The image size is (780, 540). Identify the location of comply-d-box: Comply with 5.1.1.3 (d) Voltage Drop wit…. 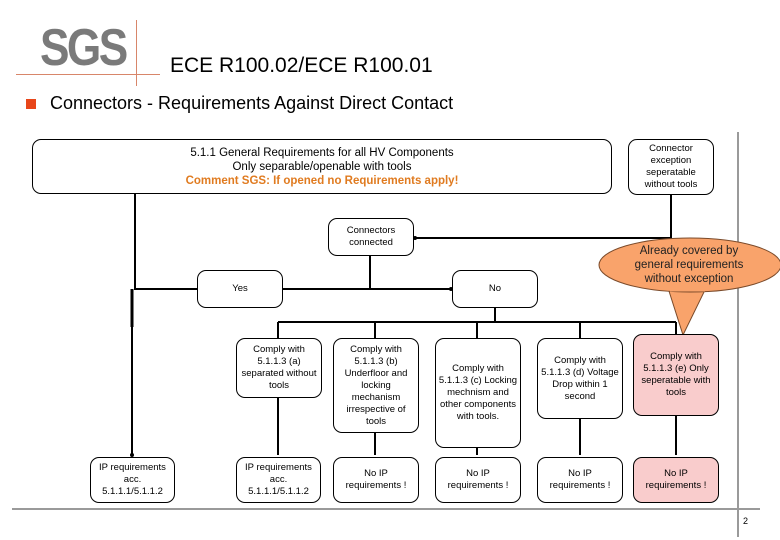
(580, 378).